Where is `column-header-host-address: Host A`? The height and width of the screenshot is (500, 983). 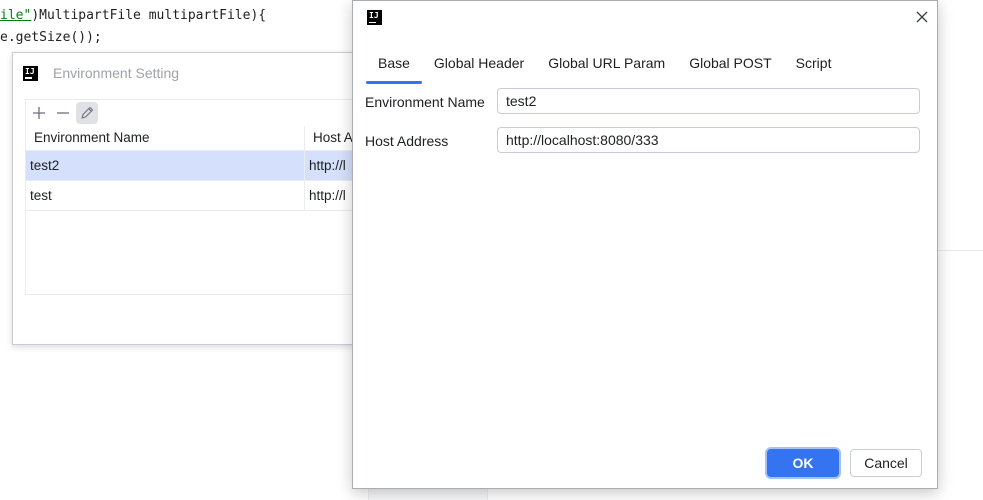 column-header-host-address: Host A is located at coordinates (333, 138).